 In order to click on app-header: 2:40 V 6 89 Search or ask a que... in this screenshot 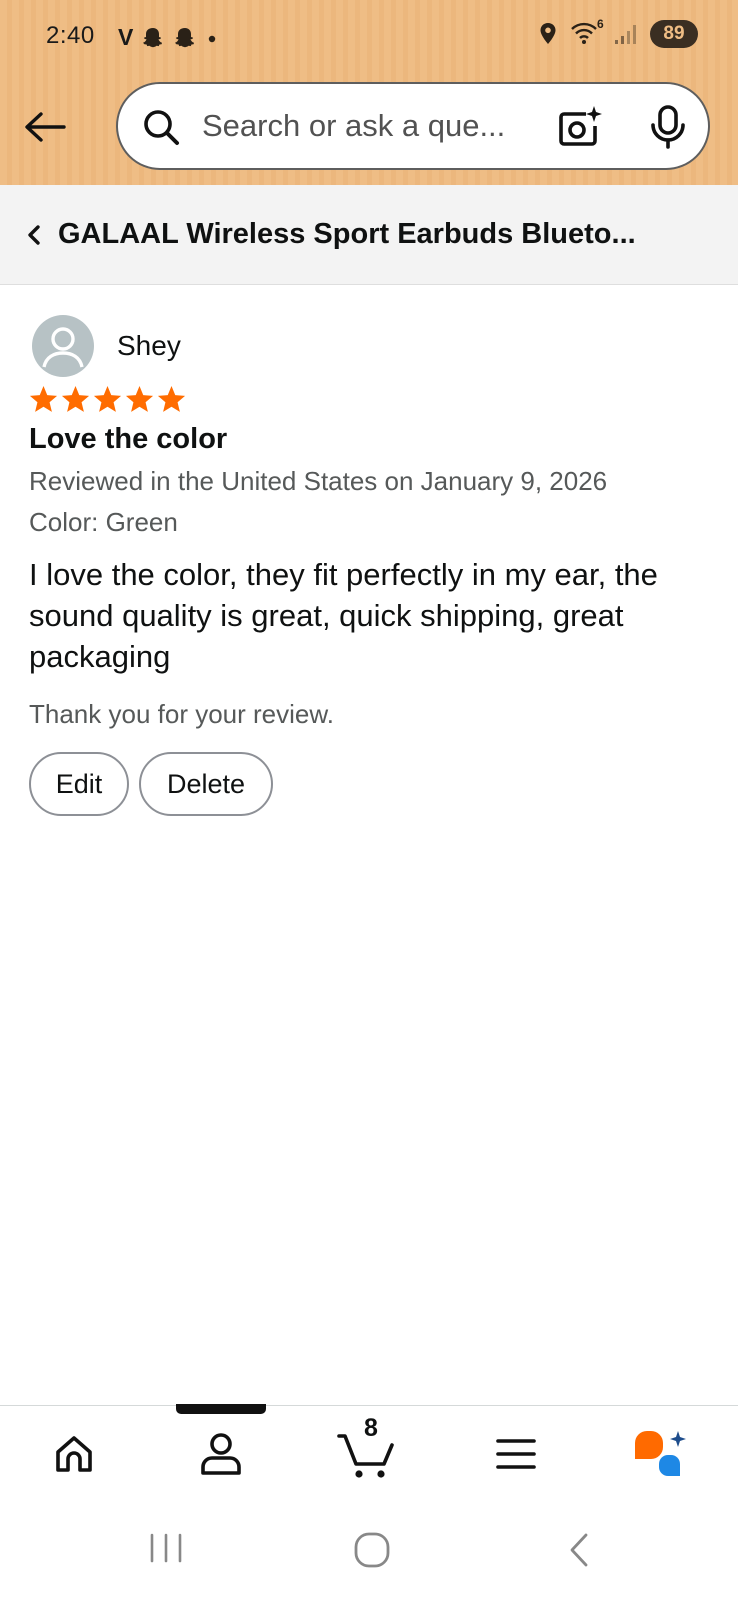, I will do `click(369, 92)`.